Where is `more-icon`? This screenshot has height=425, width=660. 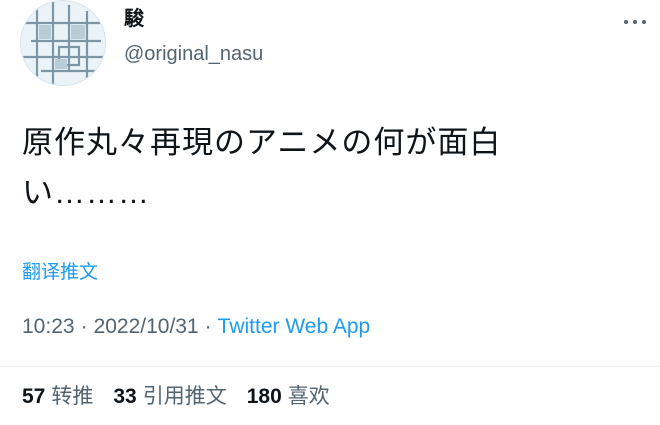 more-icon is located at coordinates (635, 22).